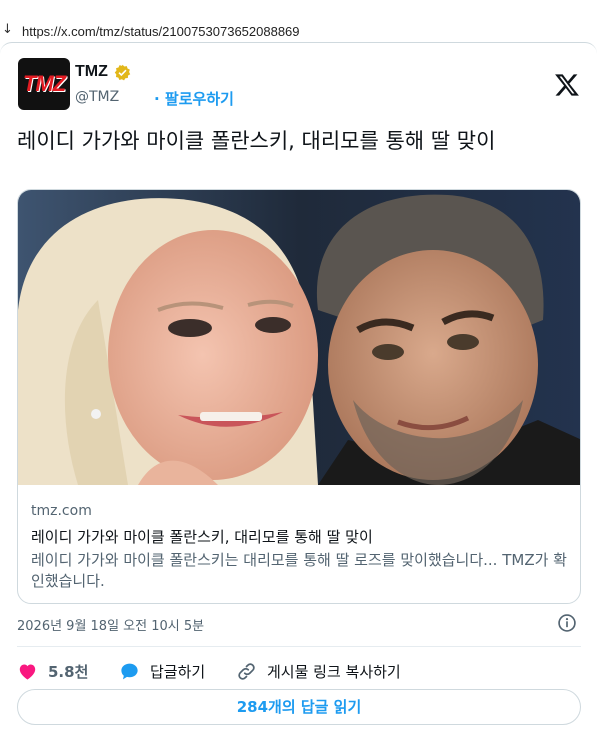 The height and width of the screenshot is (740, 597). What do you see at coordinates (97, 97) in the screenshot?
I see `author-handle: @TMZ` at bounding box center [97, 97].